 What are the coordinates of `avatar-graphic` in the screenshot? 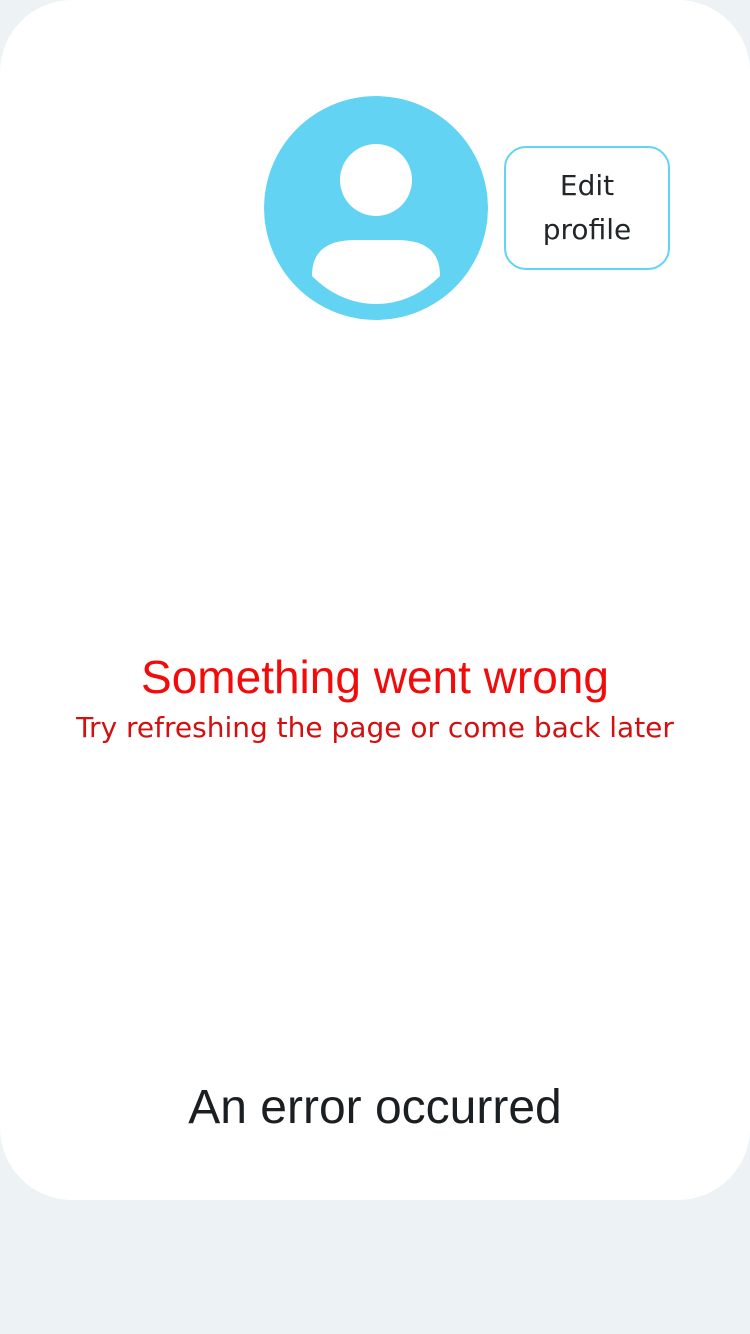 It's located at (376, 208).